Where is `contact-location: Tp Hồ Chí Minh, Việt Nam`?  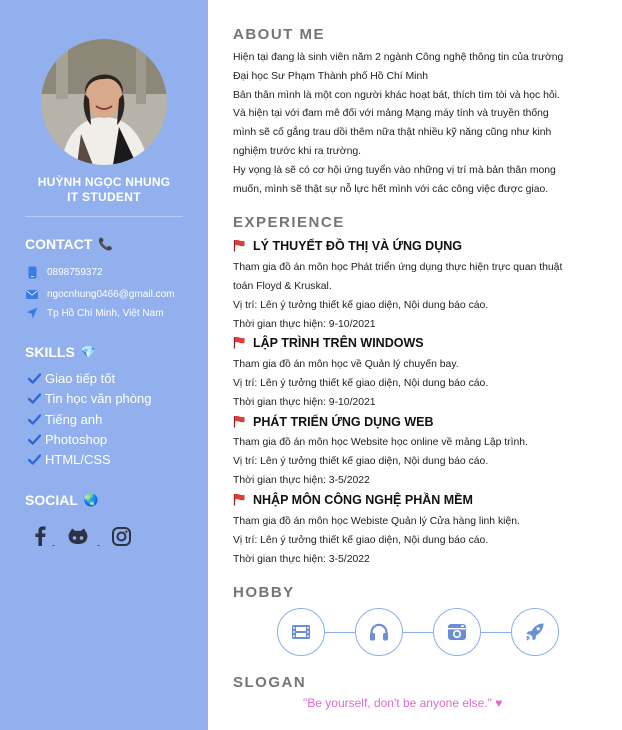
contact-location: Tp Hồ Chí Minh, Việt Nam is located at coordinates (94, 313).